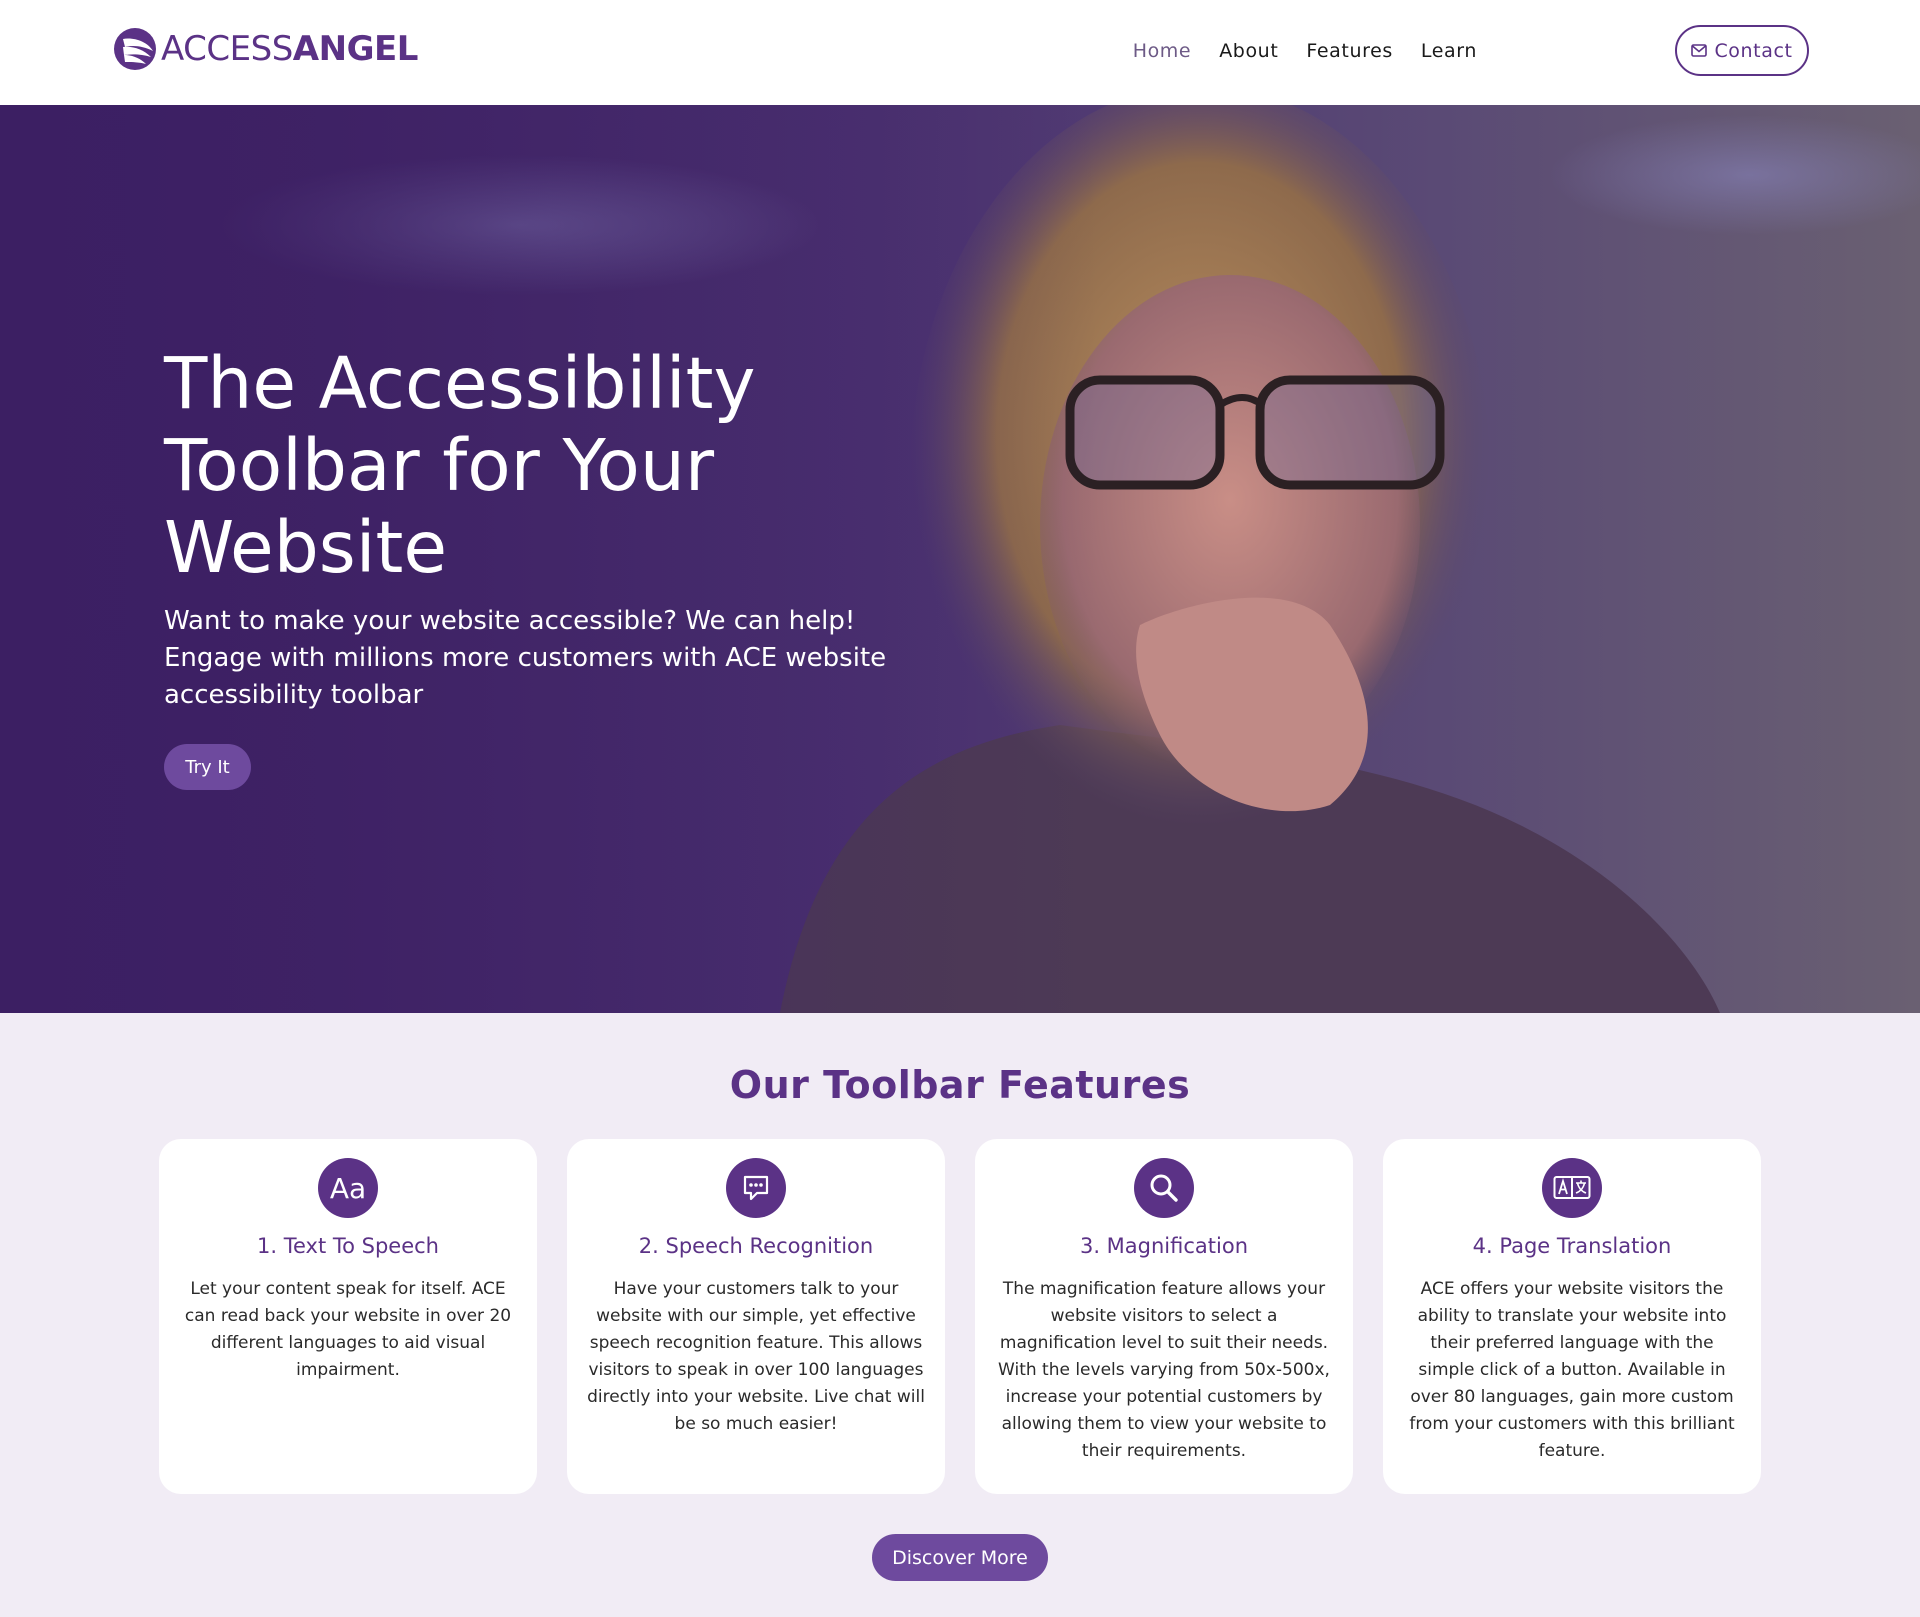 The height and width of the screenshot is (1617, 1920). What do you see at coordinates (355, 49) in the screenshot?
I see `logo-text-angel: ANGEL` at bounding box center [355, 49].